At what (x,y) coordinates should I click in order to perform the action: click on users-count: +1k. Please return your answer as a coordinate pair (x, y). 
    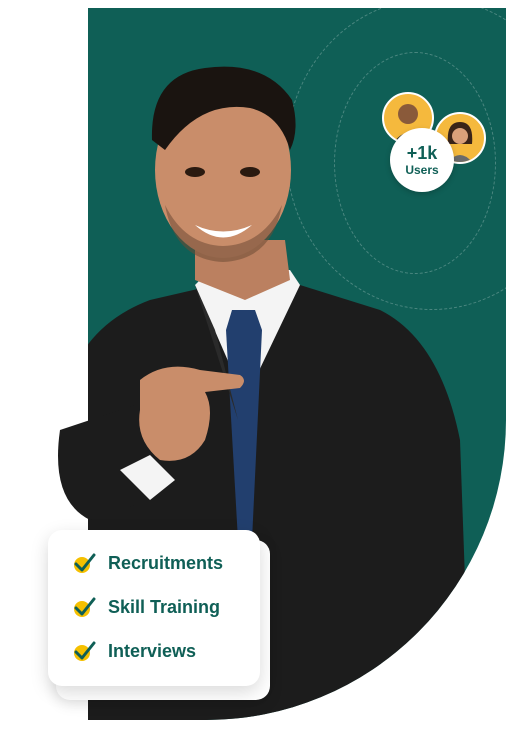
    Looking at the image, I should click on (422, 153).